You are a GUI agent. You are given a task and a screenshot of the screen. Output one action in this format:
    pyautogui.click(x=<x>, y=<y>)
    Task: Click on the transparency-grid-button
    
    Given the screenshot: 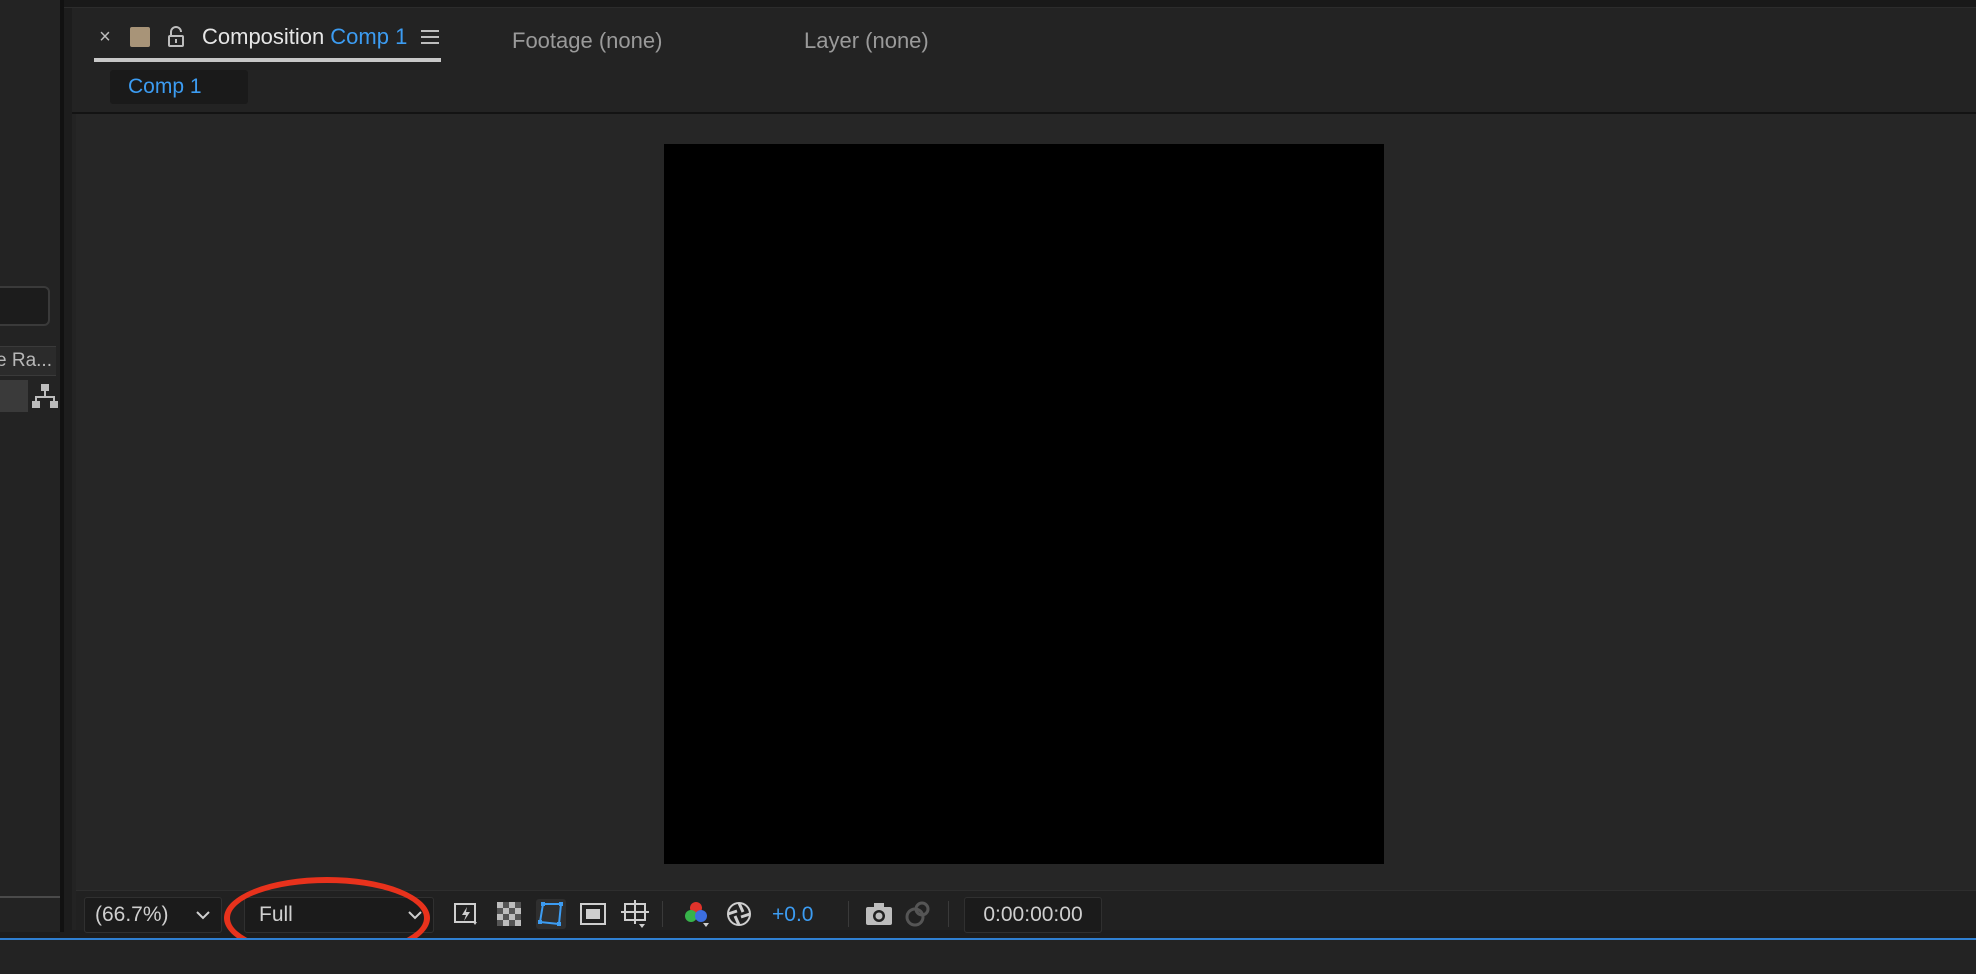 What is the action you would take?
    pyautogui.click(x=509, y=914)
    